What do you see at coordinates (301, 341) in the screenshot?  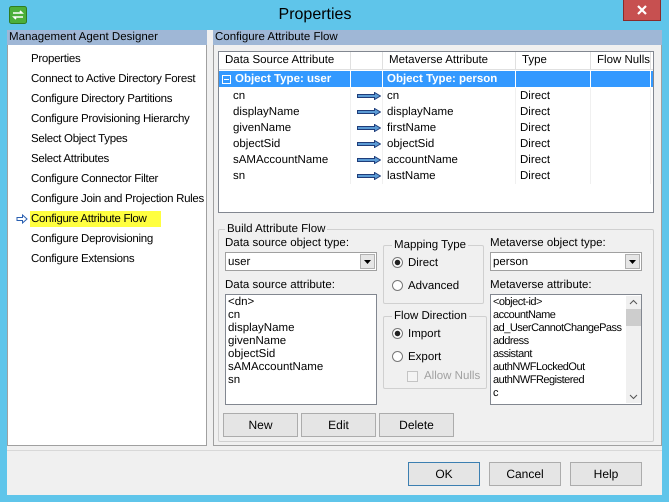 I see `list-item: givenName` at bounding box center [301, 341].